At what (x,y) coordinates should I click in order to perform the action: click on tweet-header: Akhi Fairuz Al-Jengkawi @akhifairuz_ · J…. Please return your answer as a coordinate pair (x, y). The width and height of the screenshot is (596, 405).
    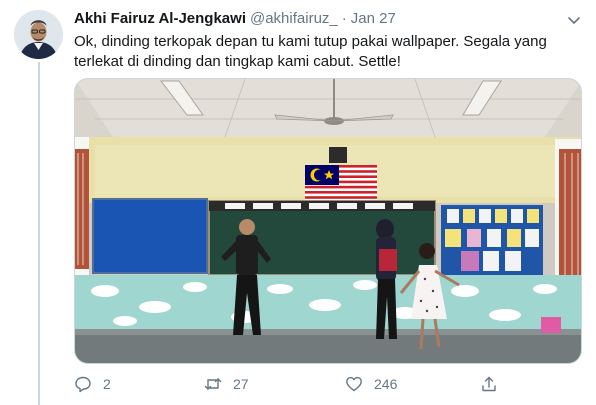
    Looking at the image, I should click on (235, 19).